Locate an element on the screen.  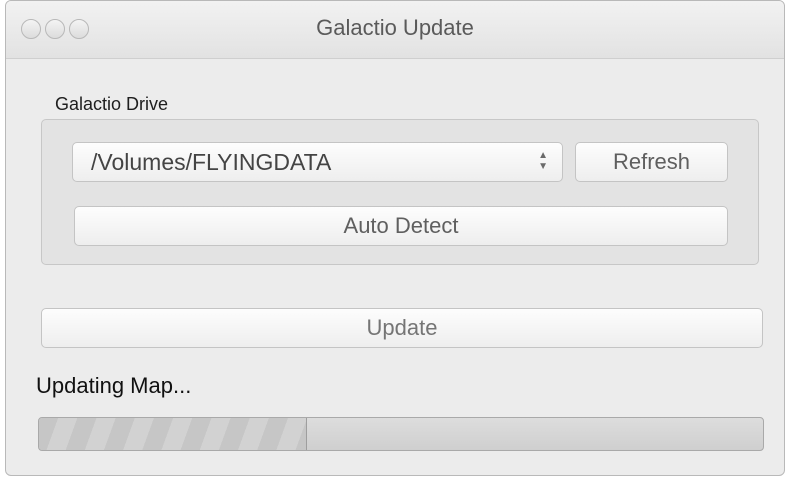
update-button: Update is located at coordinates (402, 328).